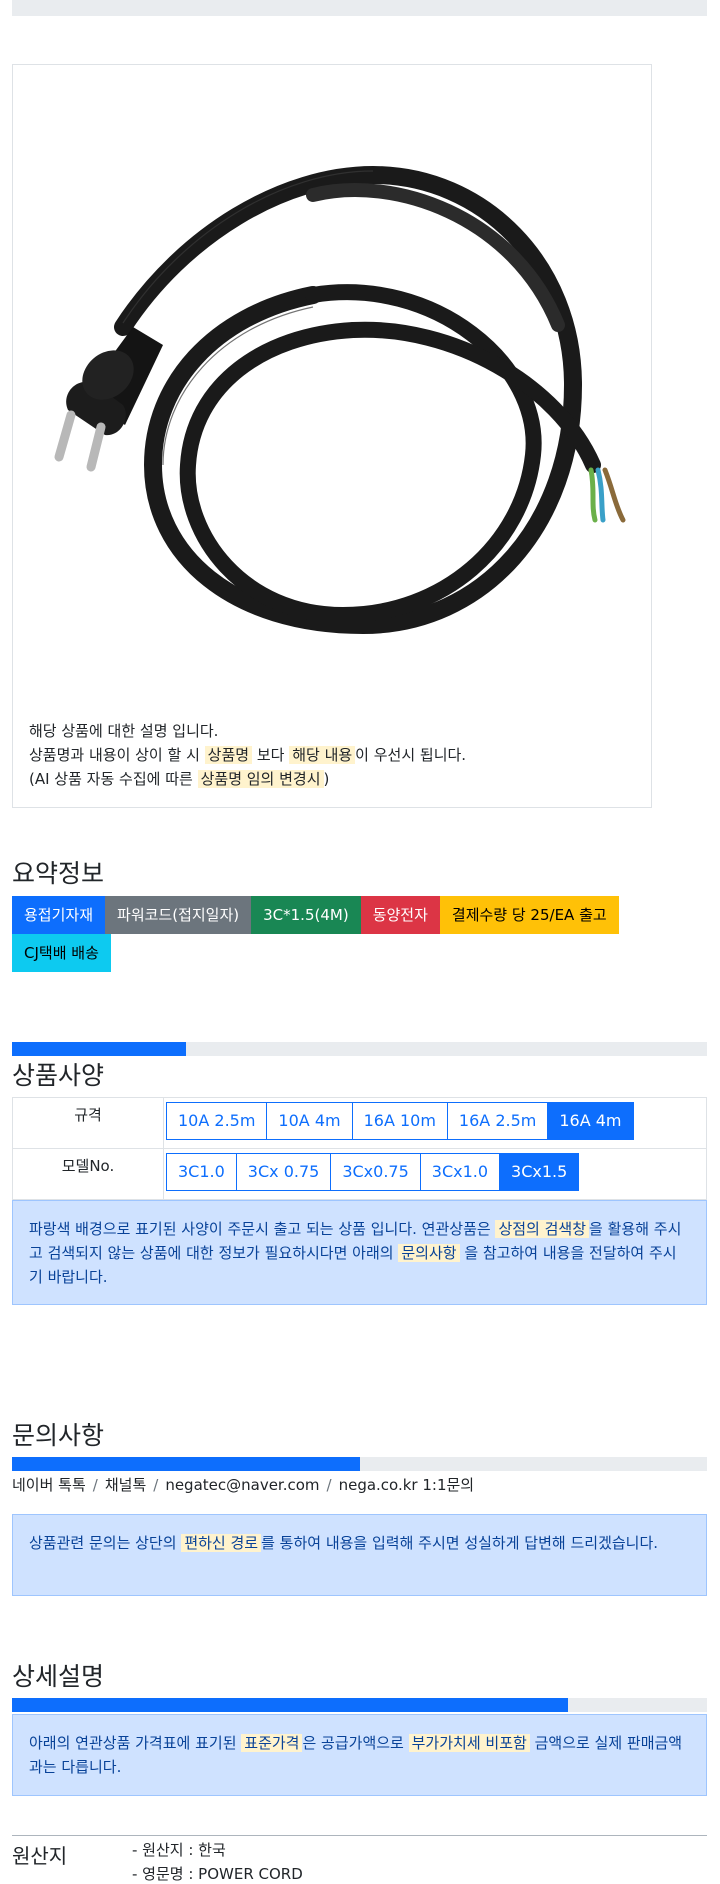 Image resolution: width=720 pixels, height=1884 pixels. Describe the element at coordinates (217, 1861) in the screenshot. I see `origin-lines: - 원산지 : 한국 - 영문명 : POWER CORD` at that location.